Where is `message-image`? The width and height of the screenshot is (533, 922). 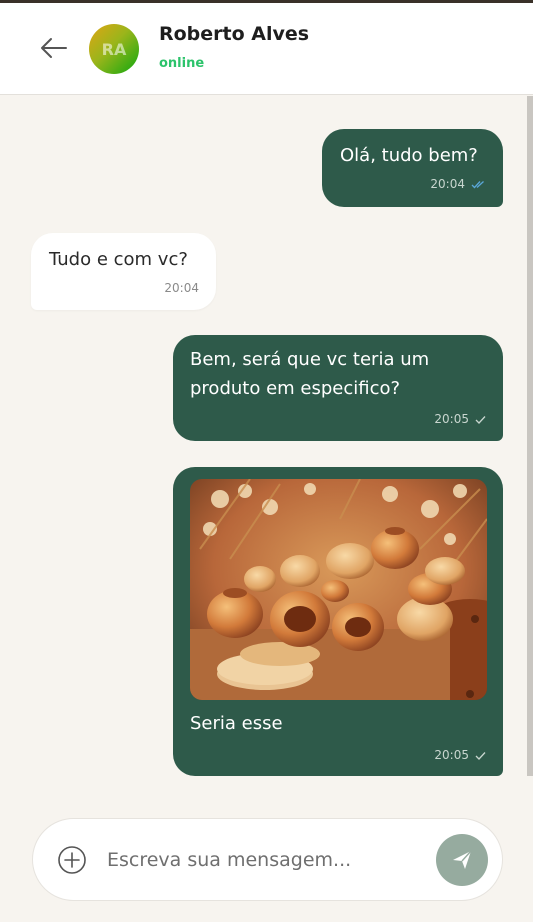
message-image is located at coordinates (338, 589).